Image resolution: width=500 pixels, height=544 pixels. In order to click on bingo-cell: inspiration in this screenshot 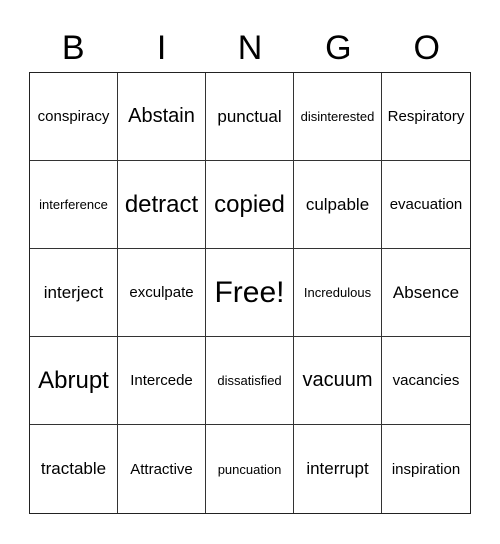, I will do `click(426, 469)`.